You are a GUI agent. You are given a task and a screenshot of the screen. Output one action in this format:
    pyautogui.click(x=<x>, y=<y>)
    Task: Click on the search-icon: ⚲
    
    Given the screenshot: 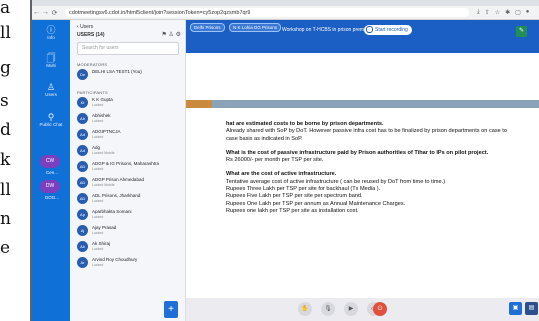 What is the action you would take?
    pyautogui.click(x=51, y=117)
    